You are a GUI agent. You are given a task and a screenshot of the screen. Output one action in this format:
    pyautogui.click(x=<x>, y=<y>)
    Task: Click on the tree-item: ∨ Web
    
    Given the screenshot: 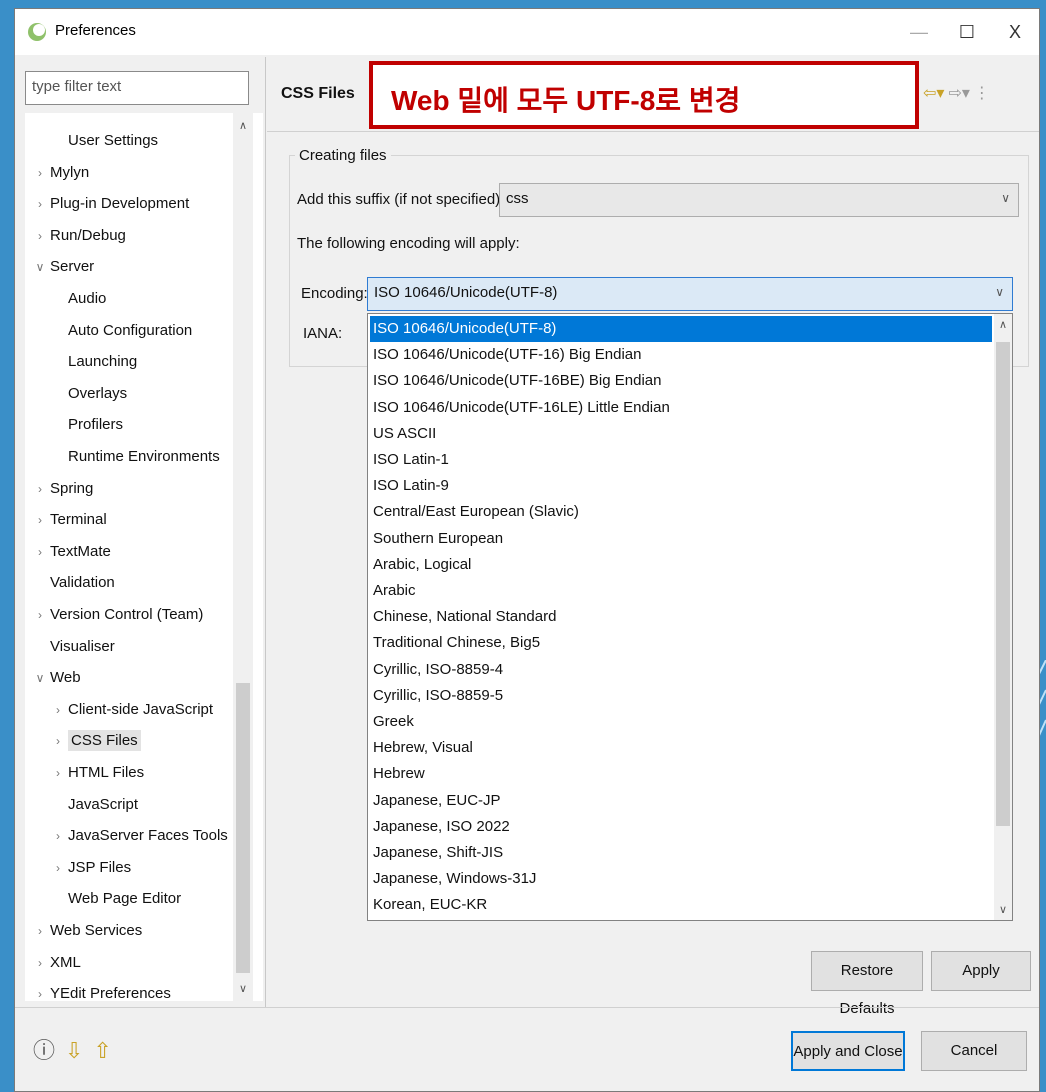 What is the action you would take?
    pyautogui.click(x=57, y=678)
    